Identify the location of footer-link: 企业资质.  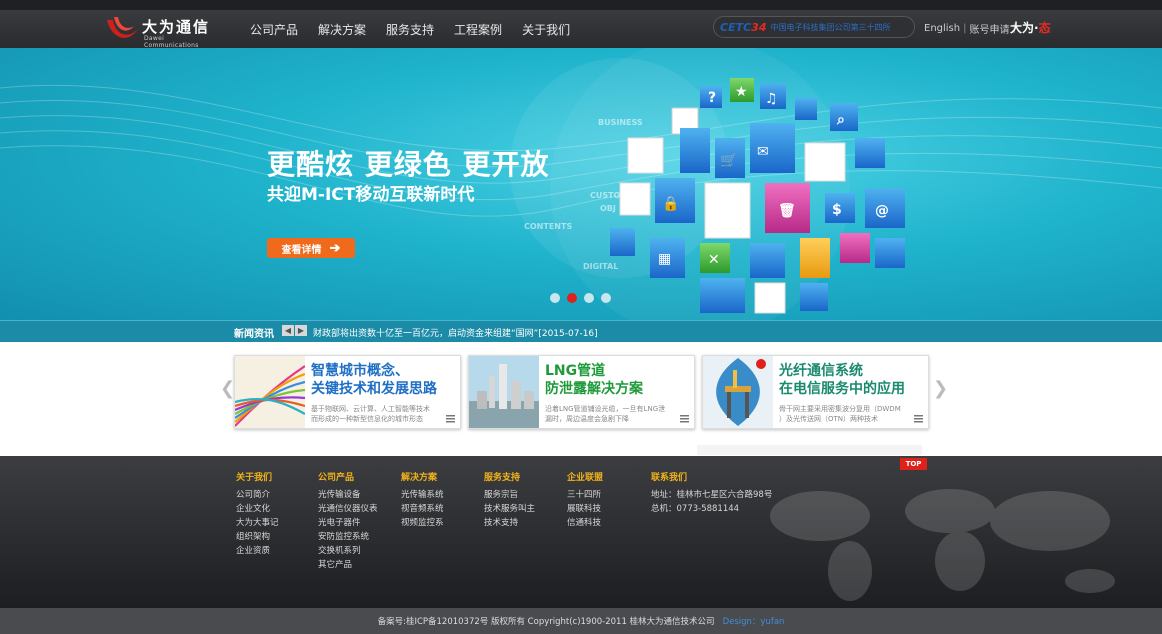
(257, 551).